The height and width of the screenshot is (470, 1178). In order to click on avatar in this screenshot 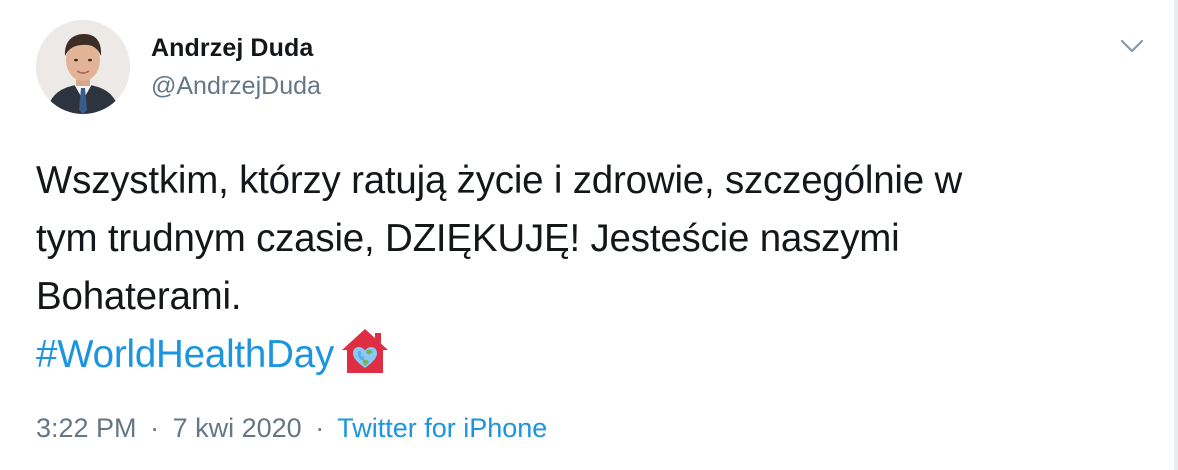, I will do `click(83, 67)`.